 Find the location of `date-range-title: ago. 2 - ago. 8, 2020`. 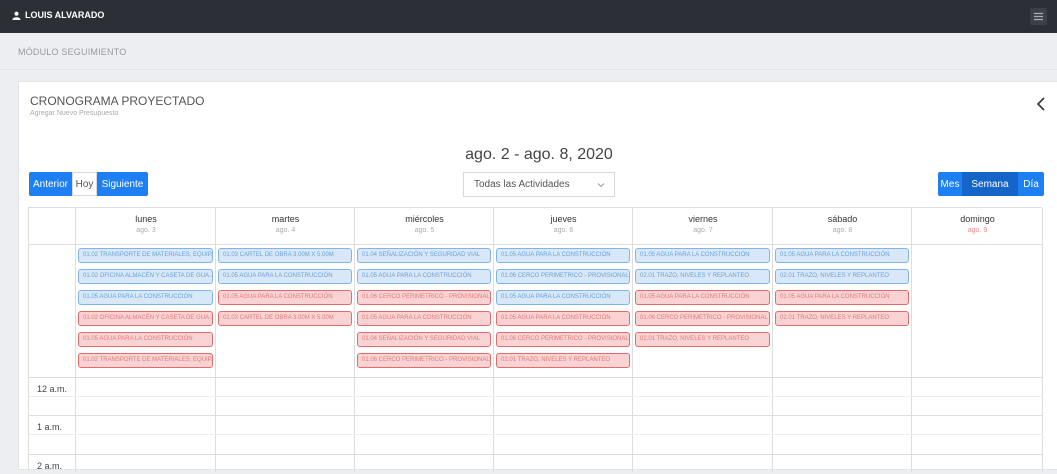

date-range-title: ago. 2 - ago. 8, 2020 is located at coordinates (539, 154).